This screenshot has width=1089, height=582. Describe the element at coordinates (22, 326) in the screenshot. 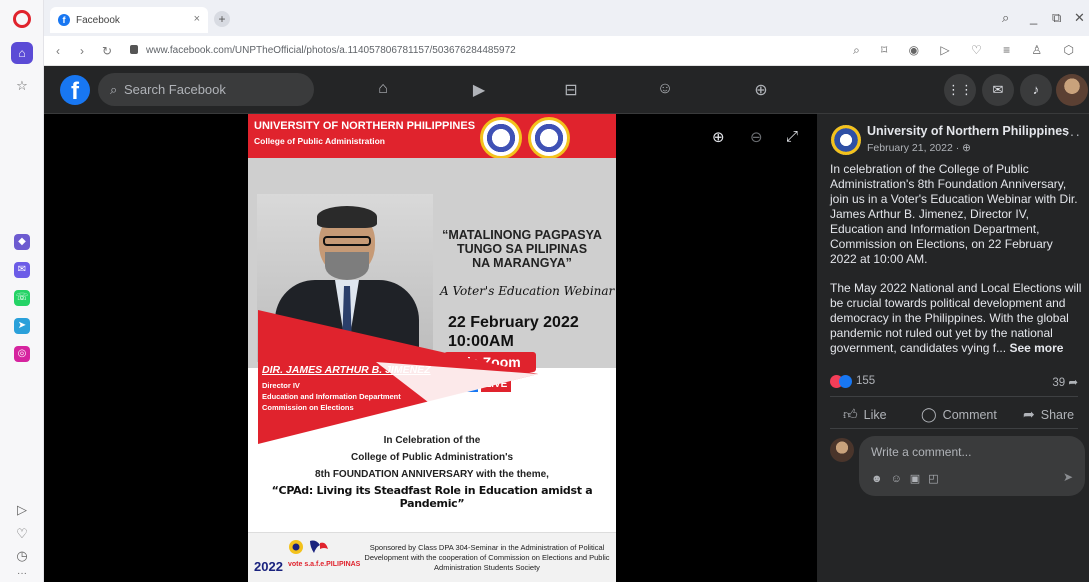

I see `telegram-icon: ➤` at that location.